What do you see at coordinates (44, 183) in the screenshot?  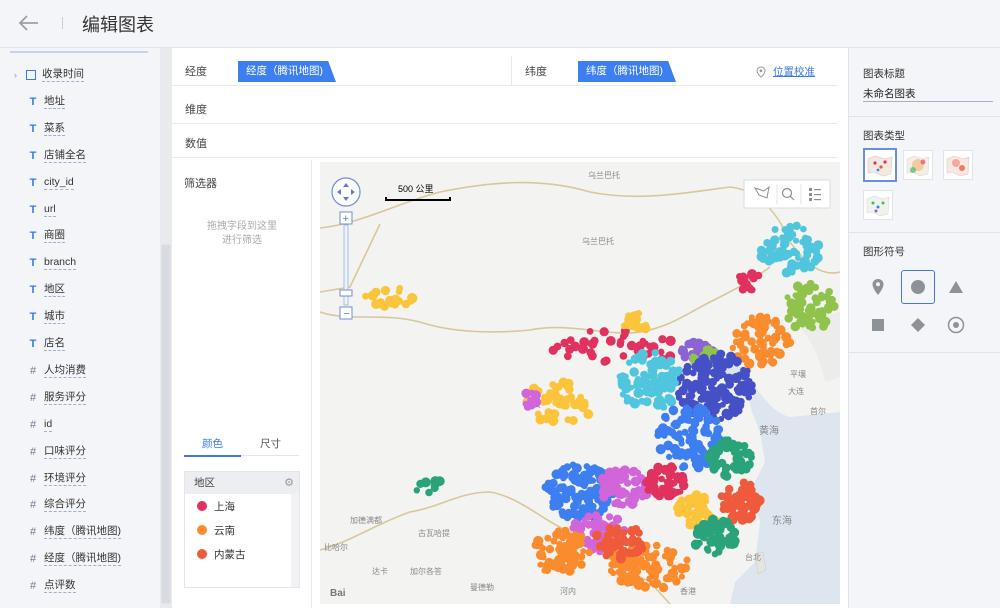 I see `field-item: Tcity_id` at bounding box center [44, 183].